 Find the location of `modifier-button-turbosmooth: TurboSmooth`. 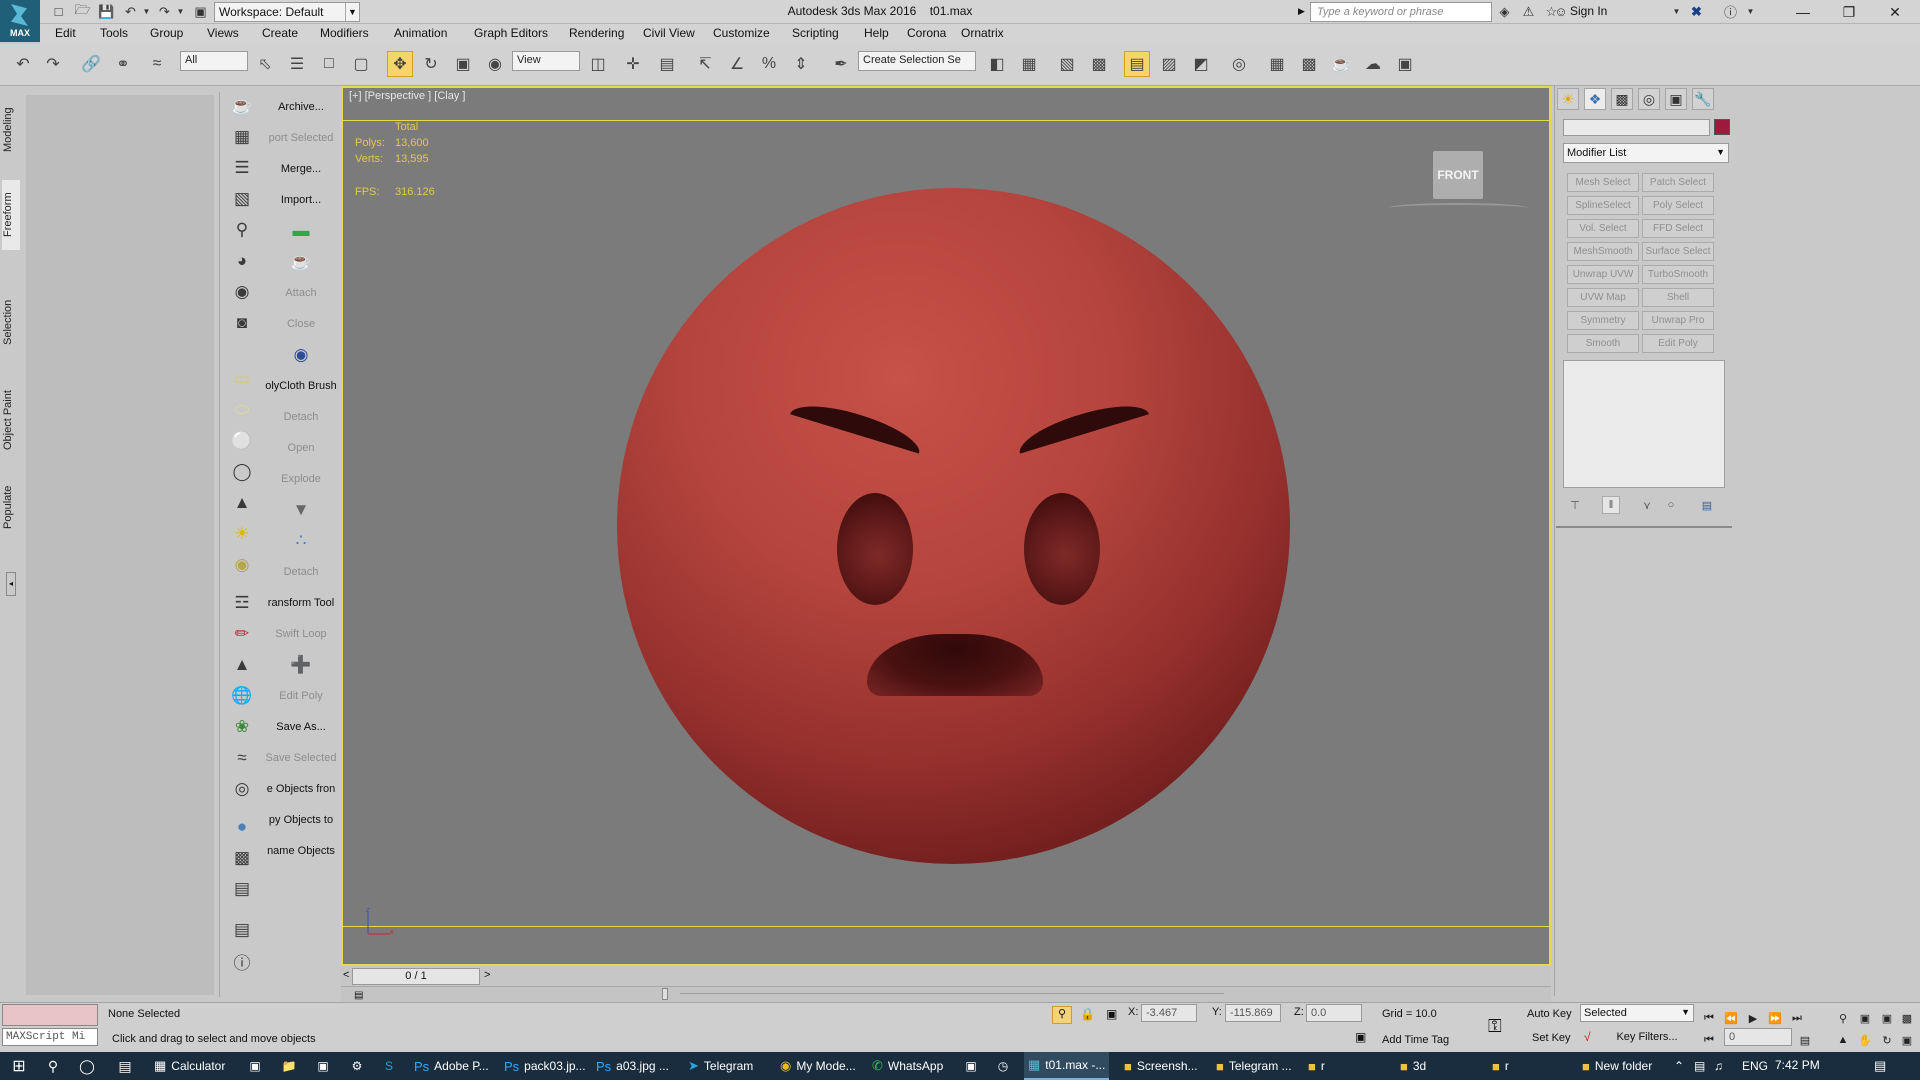

modifier-button-turbosmooth: TurboSmooth is located at coordinates (1678, 274).